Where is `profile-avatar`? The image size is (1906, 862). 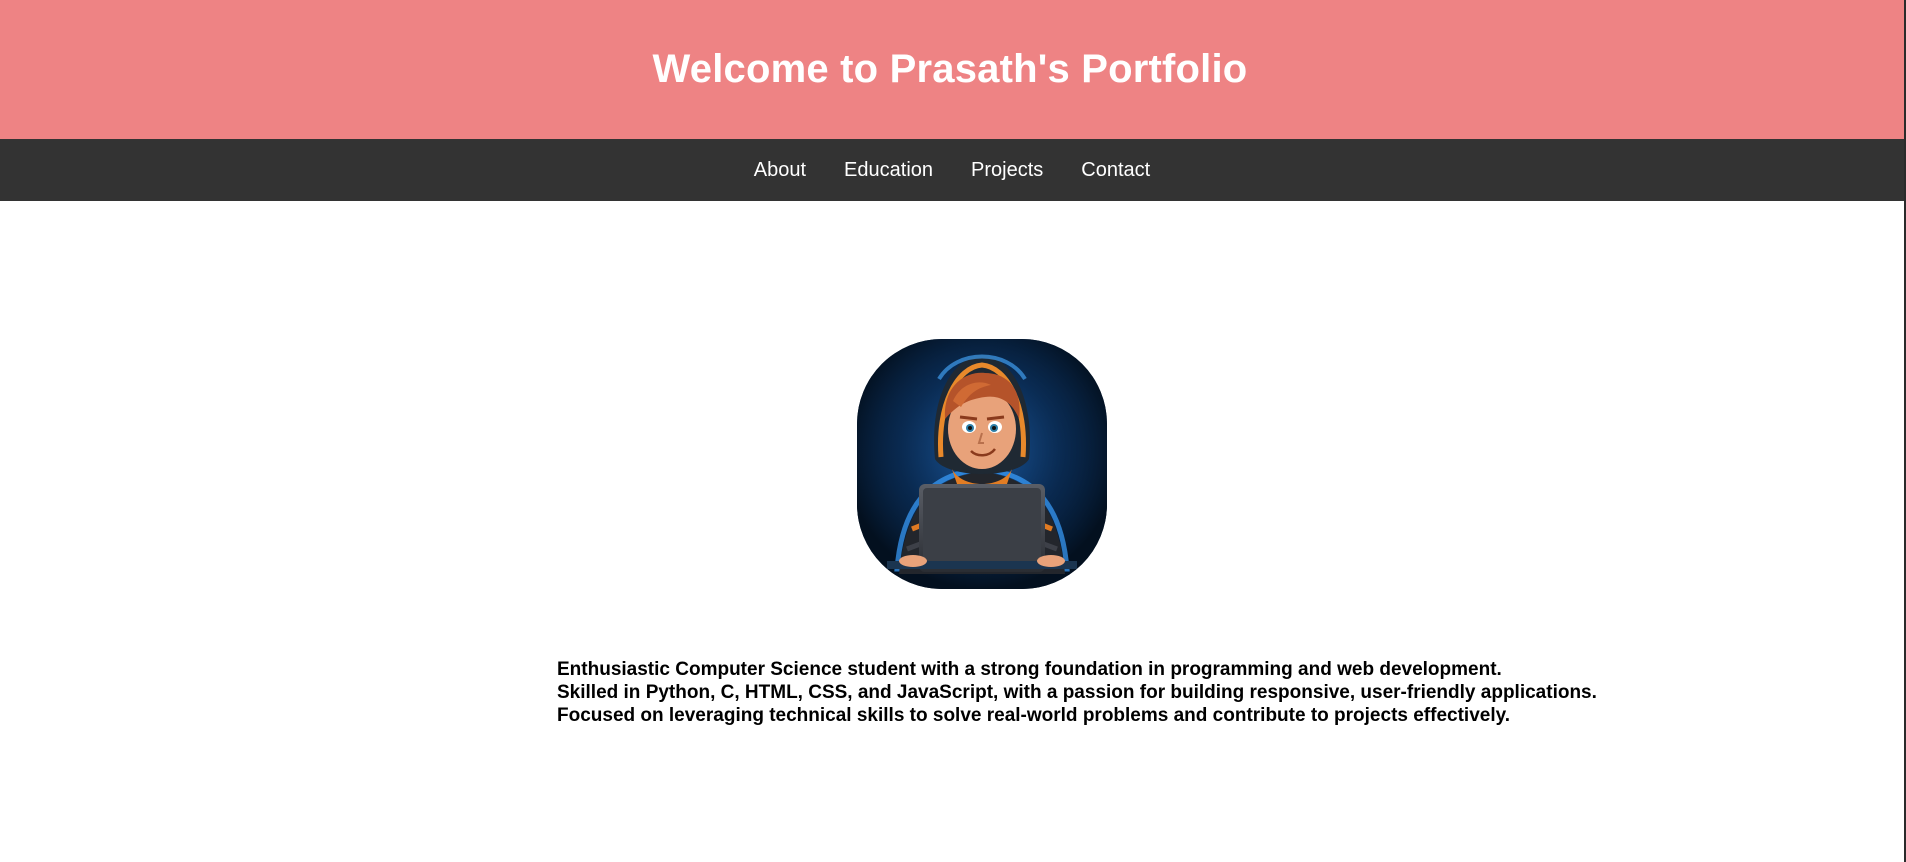
profile-avatar is located at coordinates (982, 464).